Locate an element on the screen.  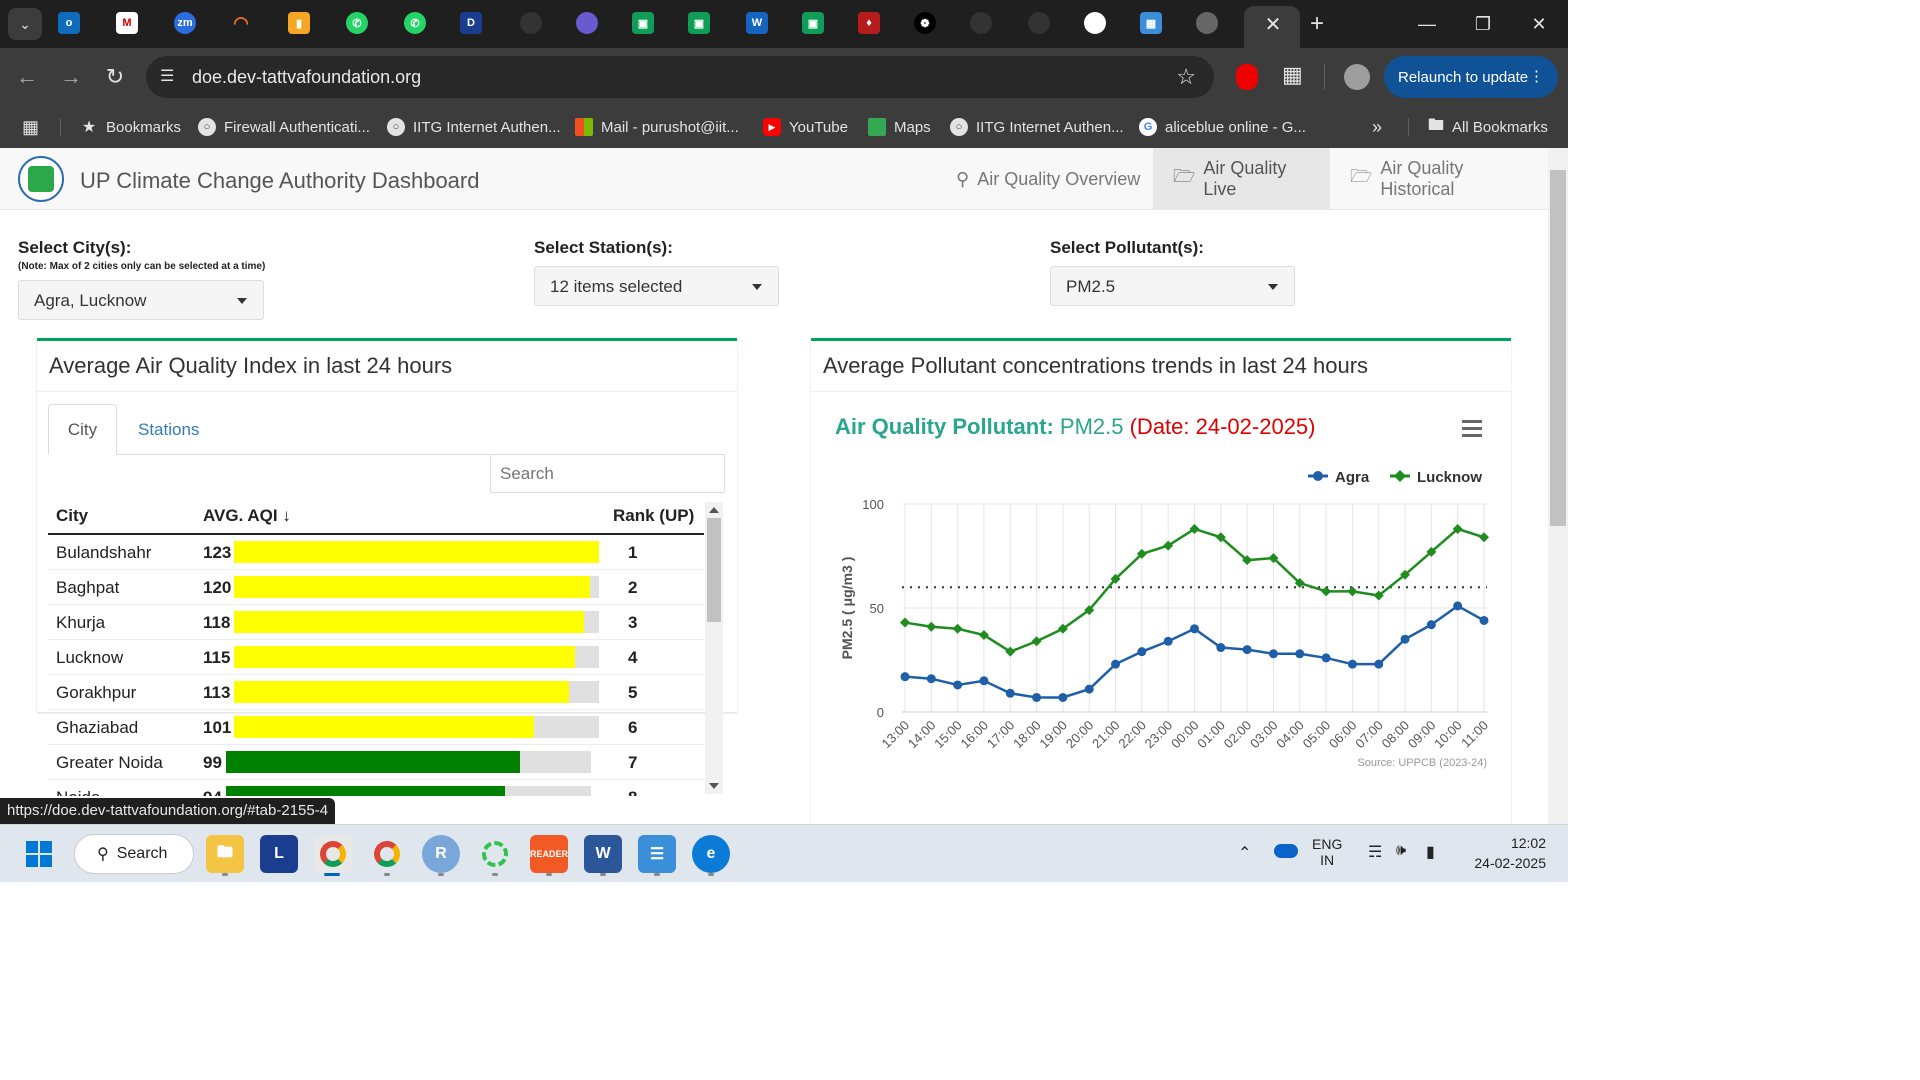
tab-stations: Stations is located at coordinates (168, 429).